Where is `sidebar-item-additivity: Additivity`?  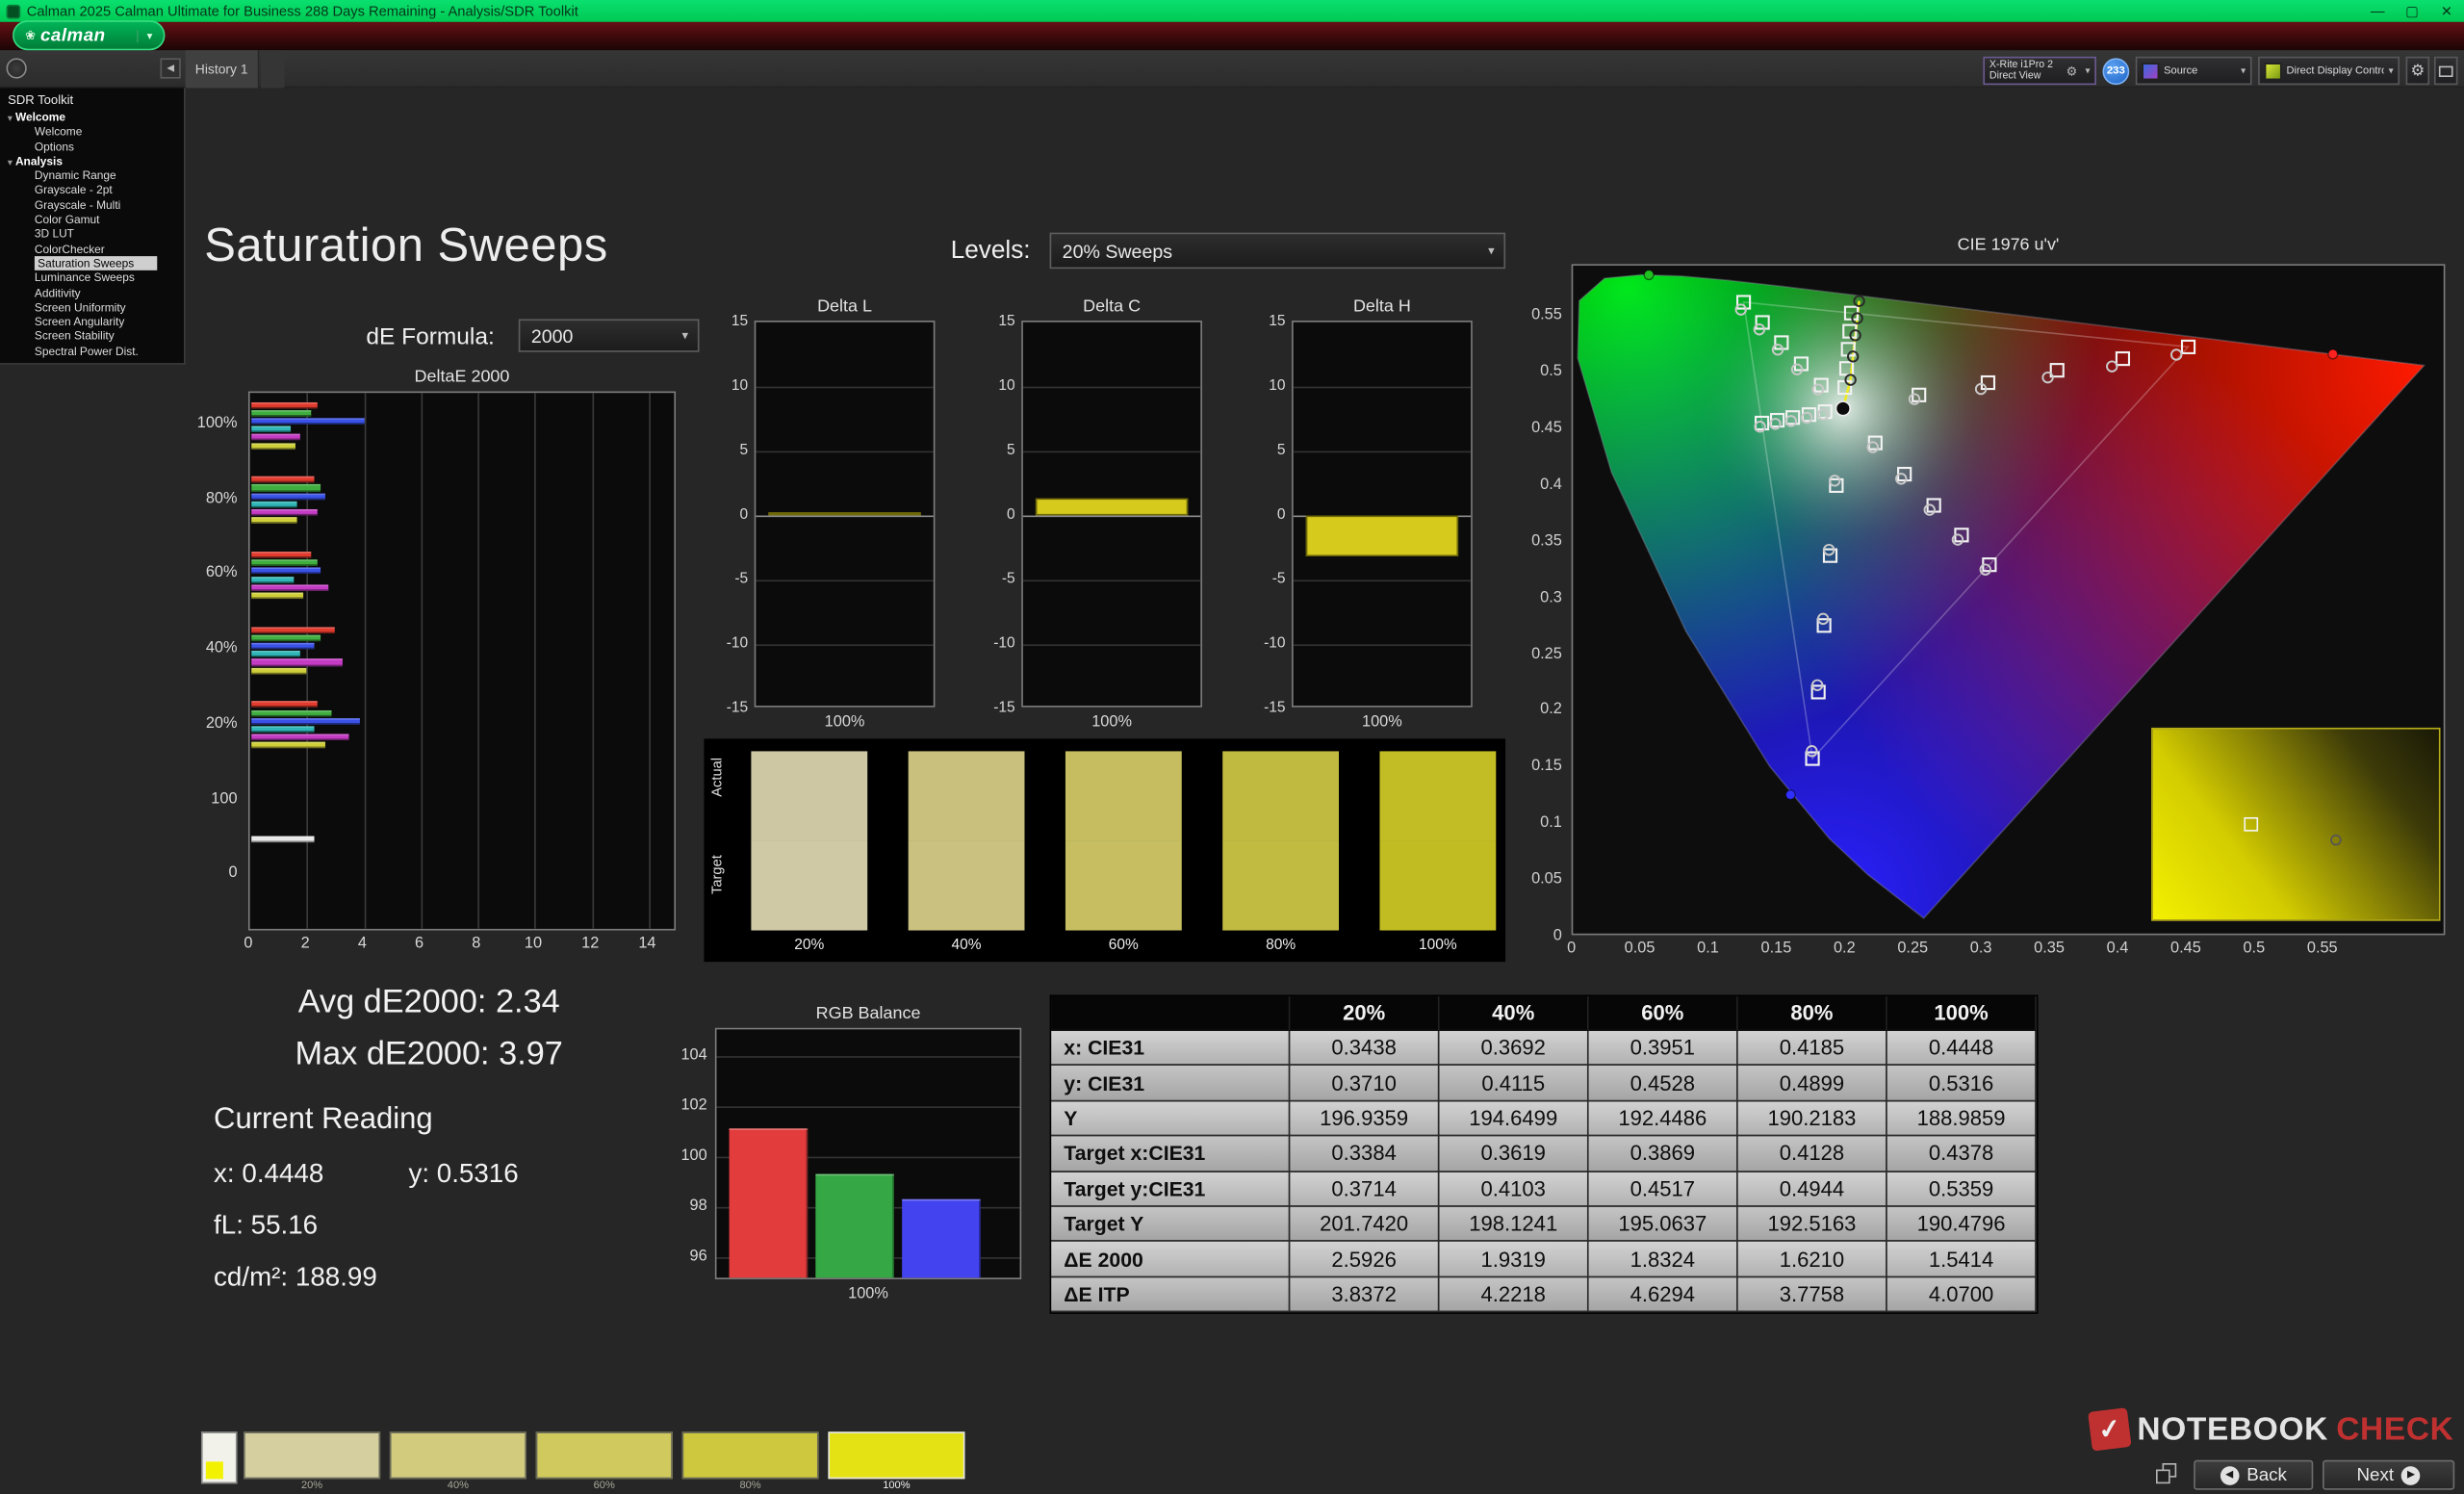 sidebar-item-additivity: Additivity is located at coordinates (109, 292).